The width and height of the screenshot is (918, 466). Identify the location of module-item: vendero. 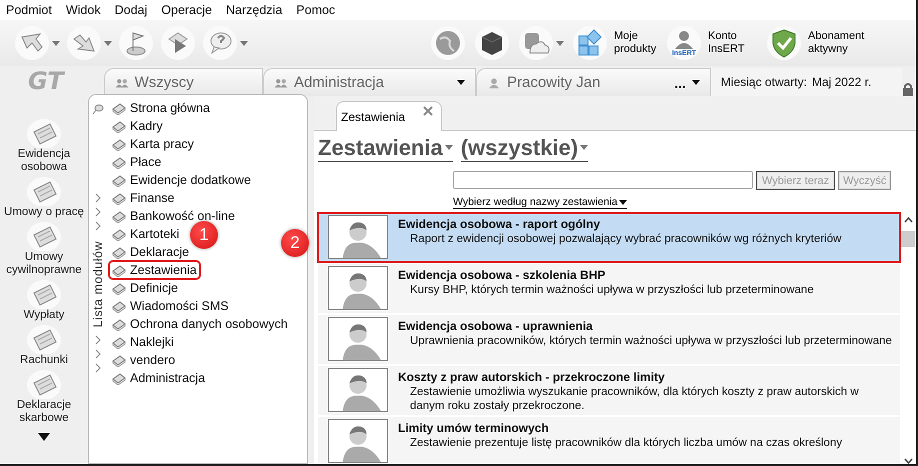
(143, 360).